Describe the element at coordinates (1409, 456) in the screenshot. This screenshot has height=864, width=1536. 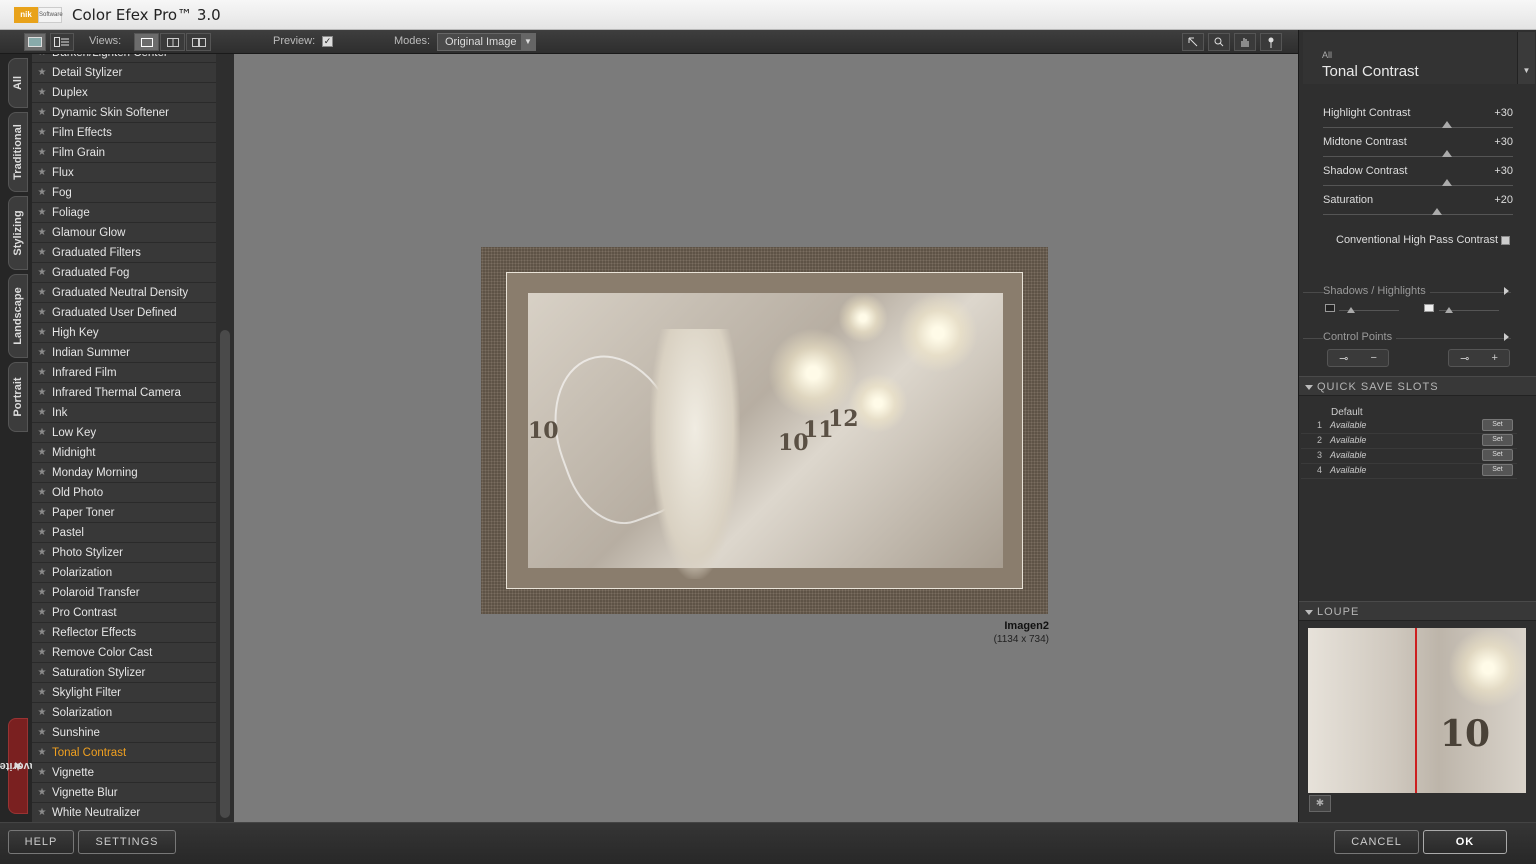
I see `quick-save-slot: 3 Available Set` at that location.